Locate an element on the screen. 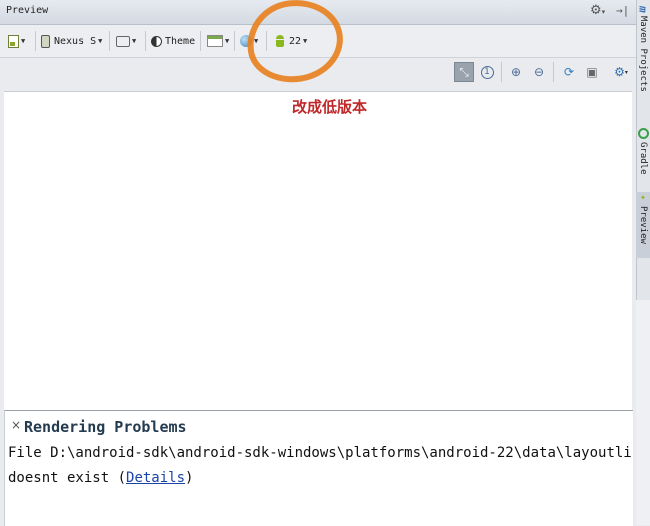 The width and height of the screenshot is (650, 526). camera-icon: ▣ is located at coordinates (592, 72).